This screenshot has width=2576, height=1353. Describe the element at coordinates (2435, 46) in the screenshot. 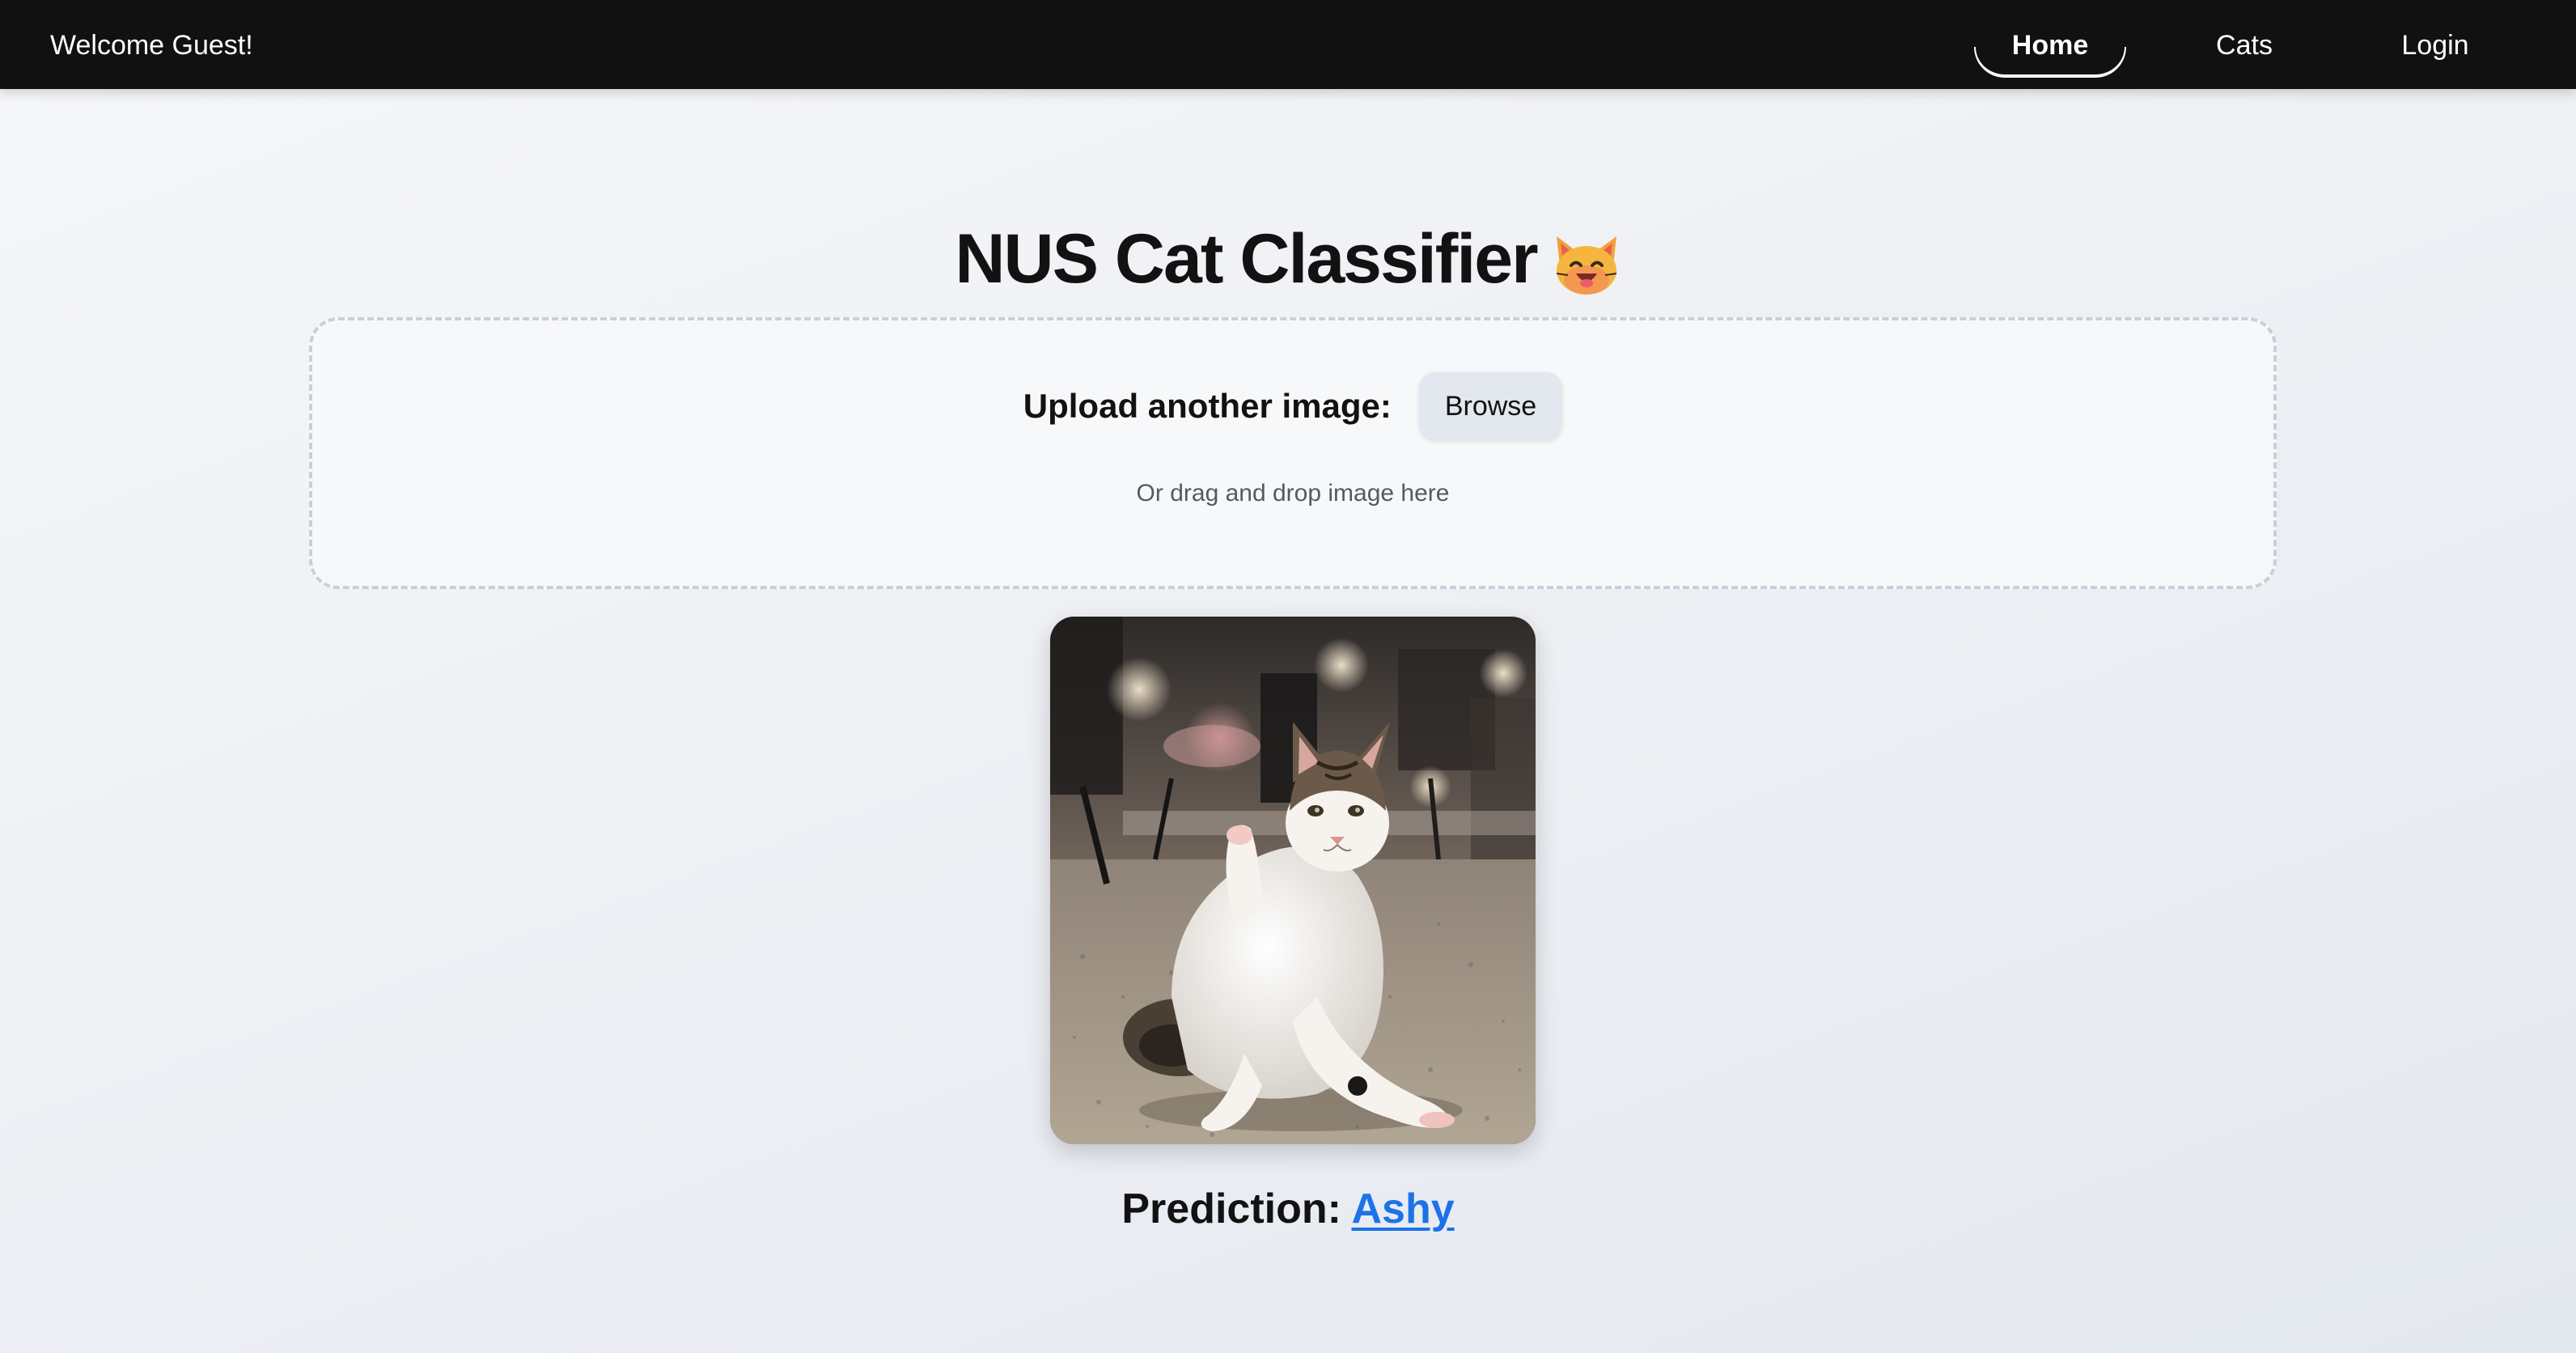

I see `nav-link-login: Login` at that location.